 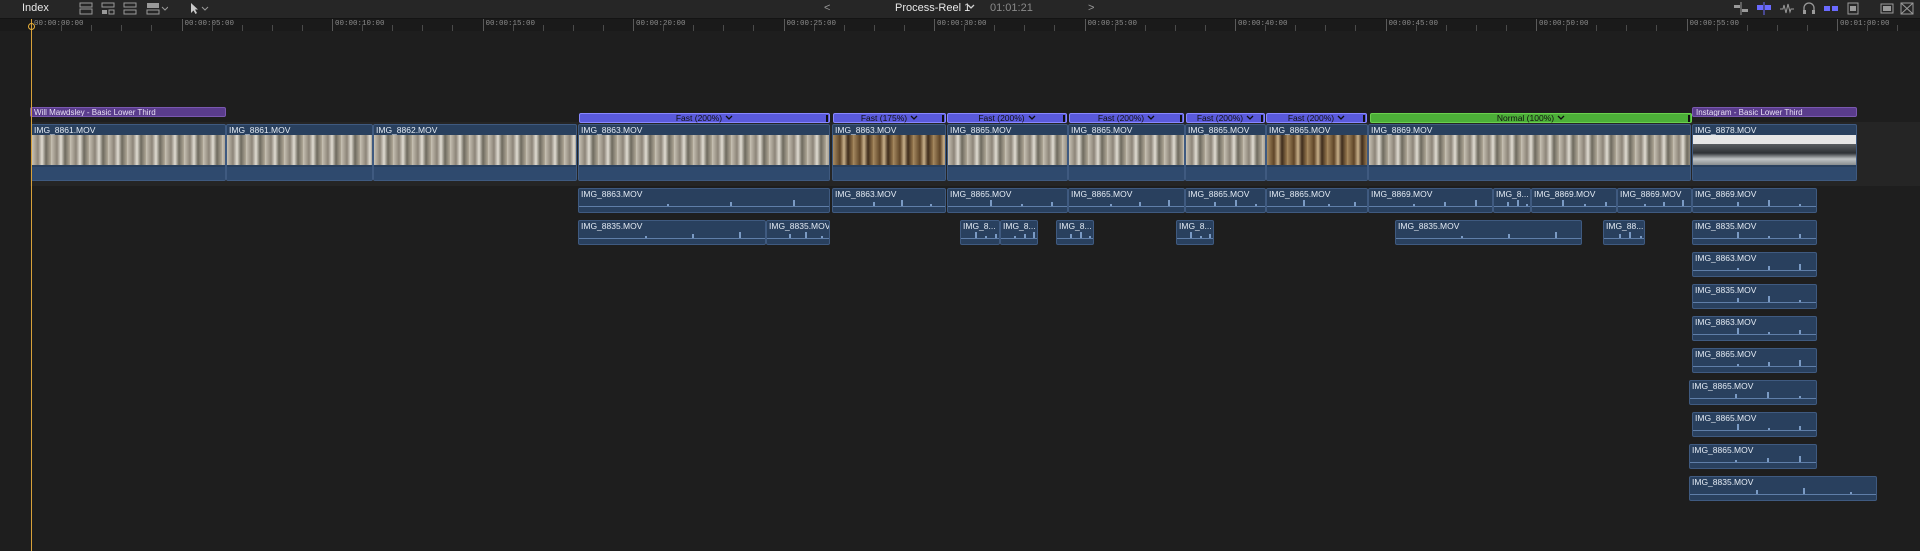 What do you see at coordinates (31, 285) in the screenshot?
I see `playhead` at bounding box center [31, 285].